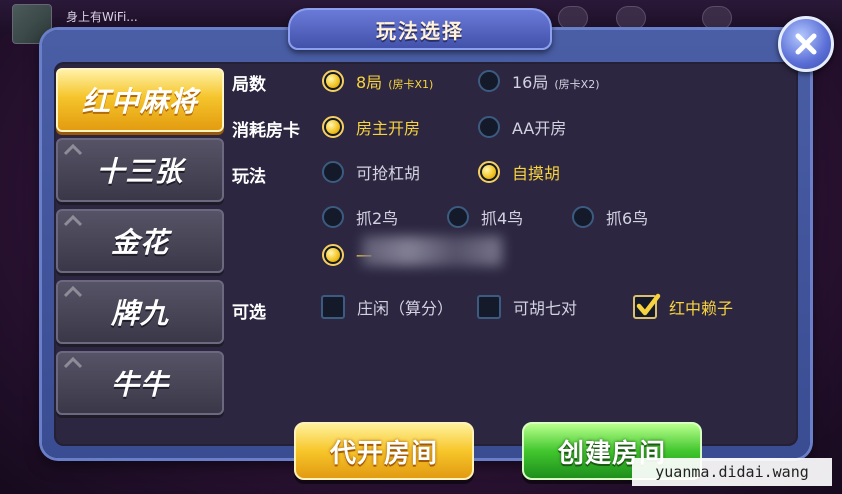  I want to click on option-text: 庄闲（算分）, so click(405, 308).